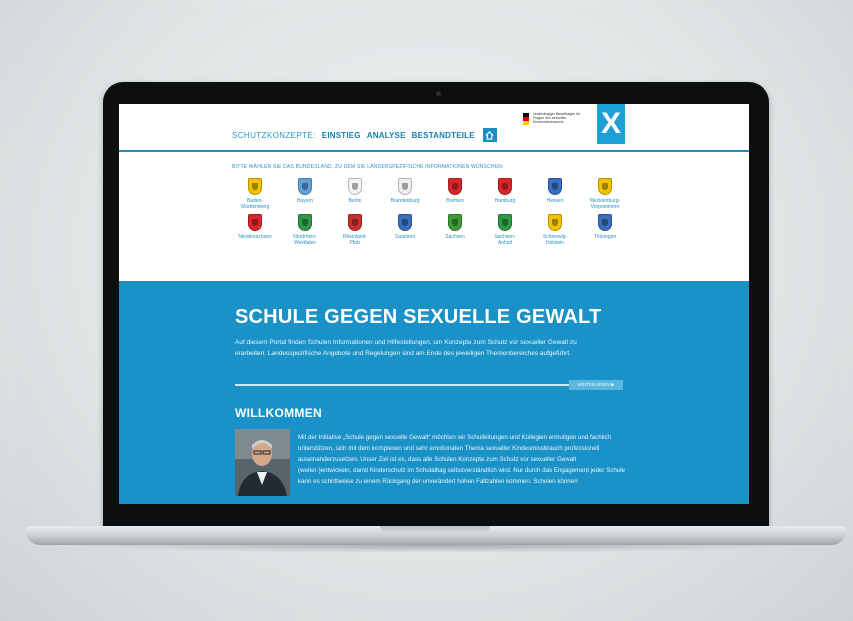 The height and width of the screenshot is (621, 853). Describe the element at coordinates (455, 201) in the screenshot. I see `state-name: Bremen` at that location.